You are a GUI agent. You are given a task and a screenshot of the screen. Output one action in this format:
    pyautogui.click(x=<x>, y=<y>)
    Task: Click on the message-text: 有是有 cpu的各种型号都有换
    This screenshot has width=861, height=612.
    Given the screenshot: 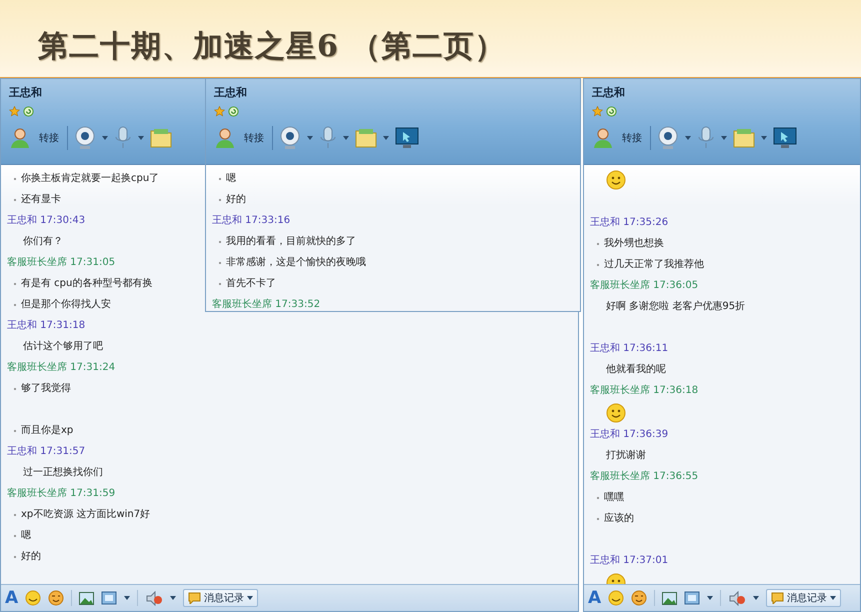 What is the action you would take?
    pyautogui.click(x=86, y=283)
    